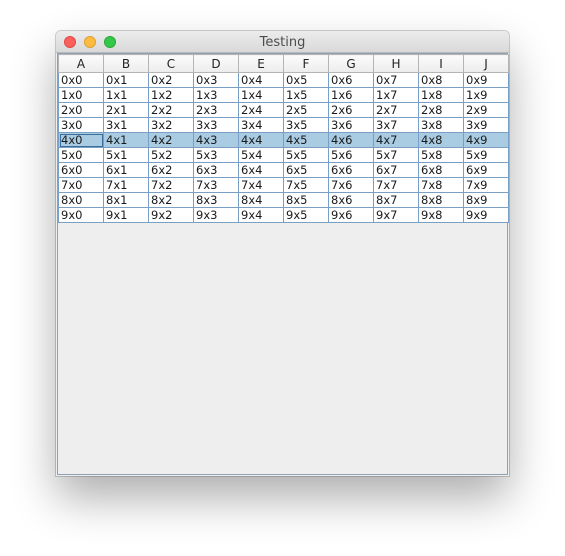 The image size is (565, 556). What do you see at coordinates (351, 170) in the screenshot?
I see `table-cell: 6x6` at bounding box center [351, 170].